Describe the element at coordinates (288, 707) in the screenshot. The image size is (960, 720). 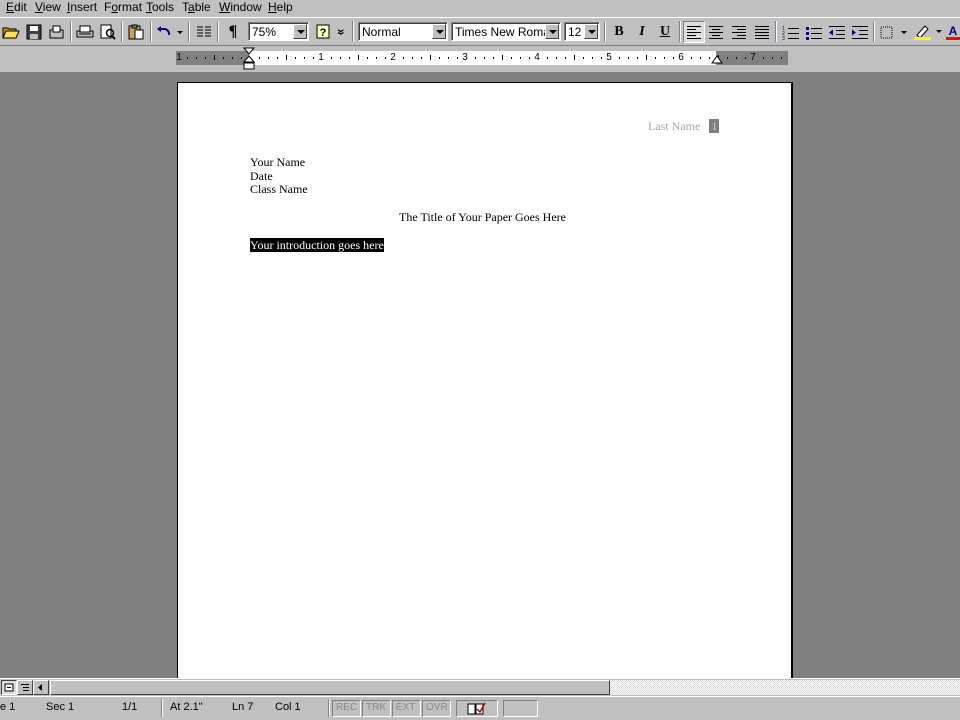
I see `status-column: Col 1` at that location.